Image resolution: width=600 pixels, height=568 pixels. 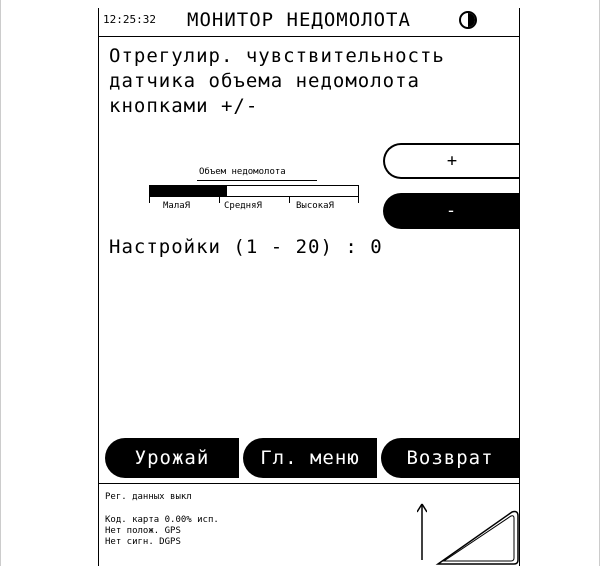 What do you see at coordinates (0, 283) in the screenshot?
I see `left-margin-line` at bounding box center [0, 283].